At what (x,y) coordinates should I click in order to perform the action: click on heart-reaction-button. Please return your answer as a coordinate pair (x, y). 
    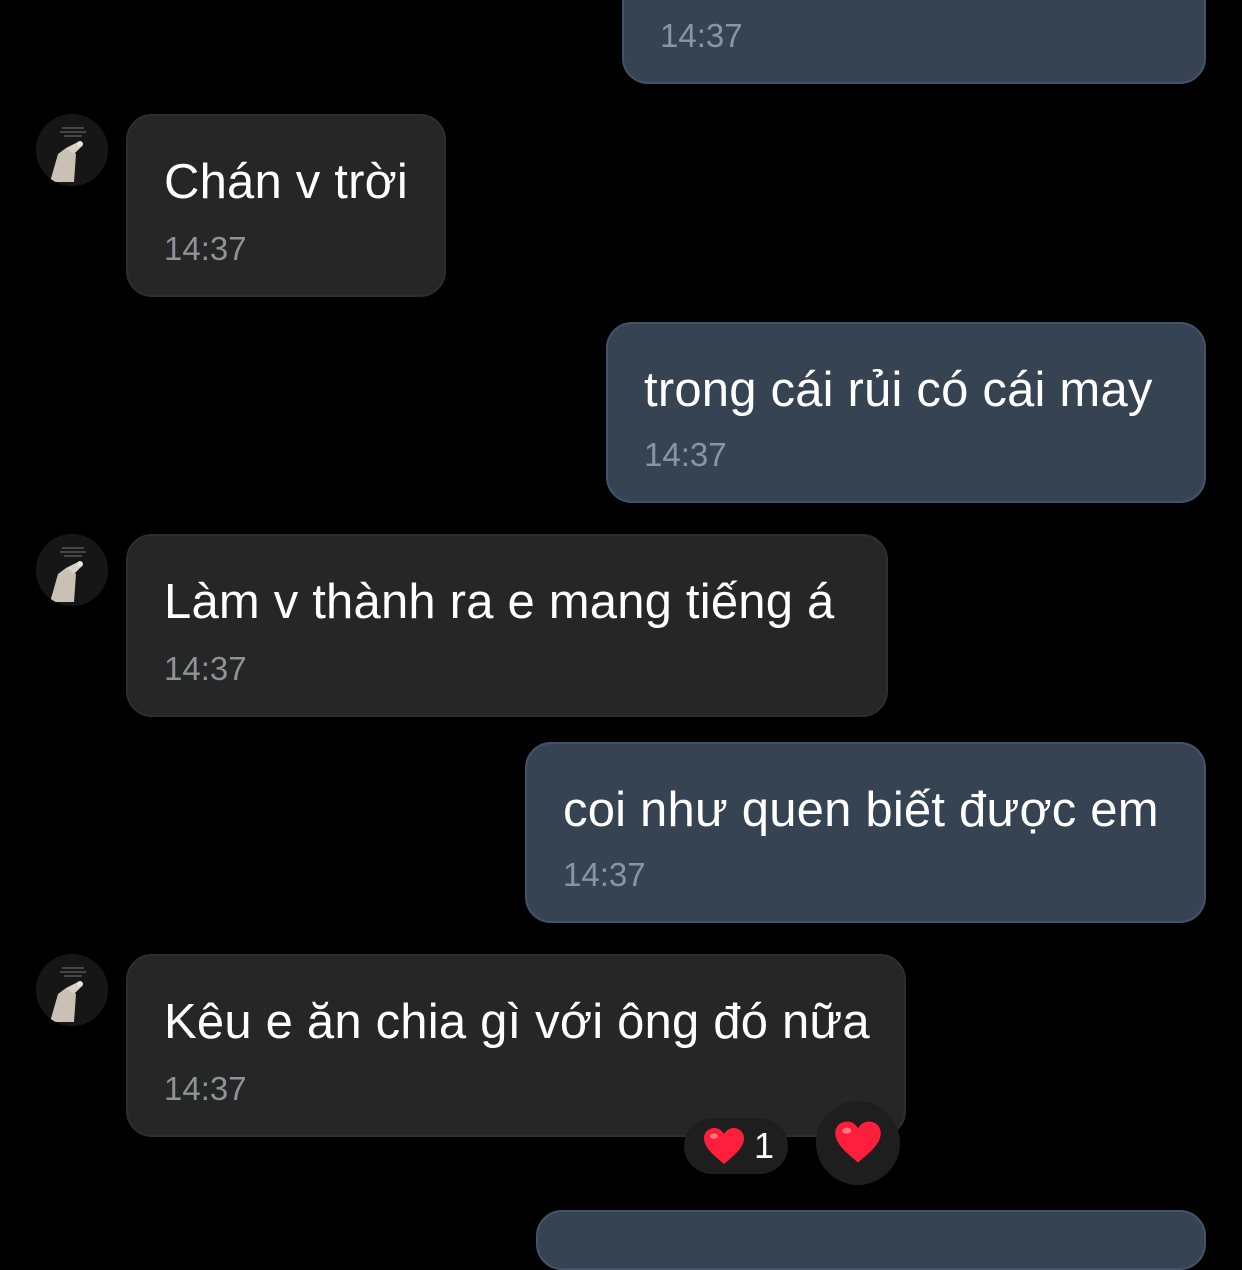
    Looking at the image, I should click on (858, 1143).